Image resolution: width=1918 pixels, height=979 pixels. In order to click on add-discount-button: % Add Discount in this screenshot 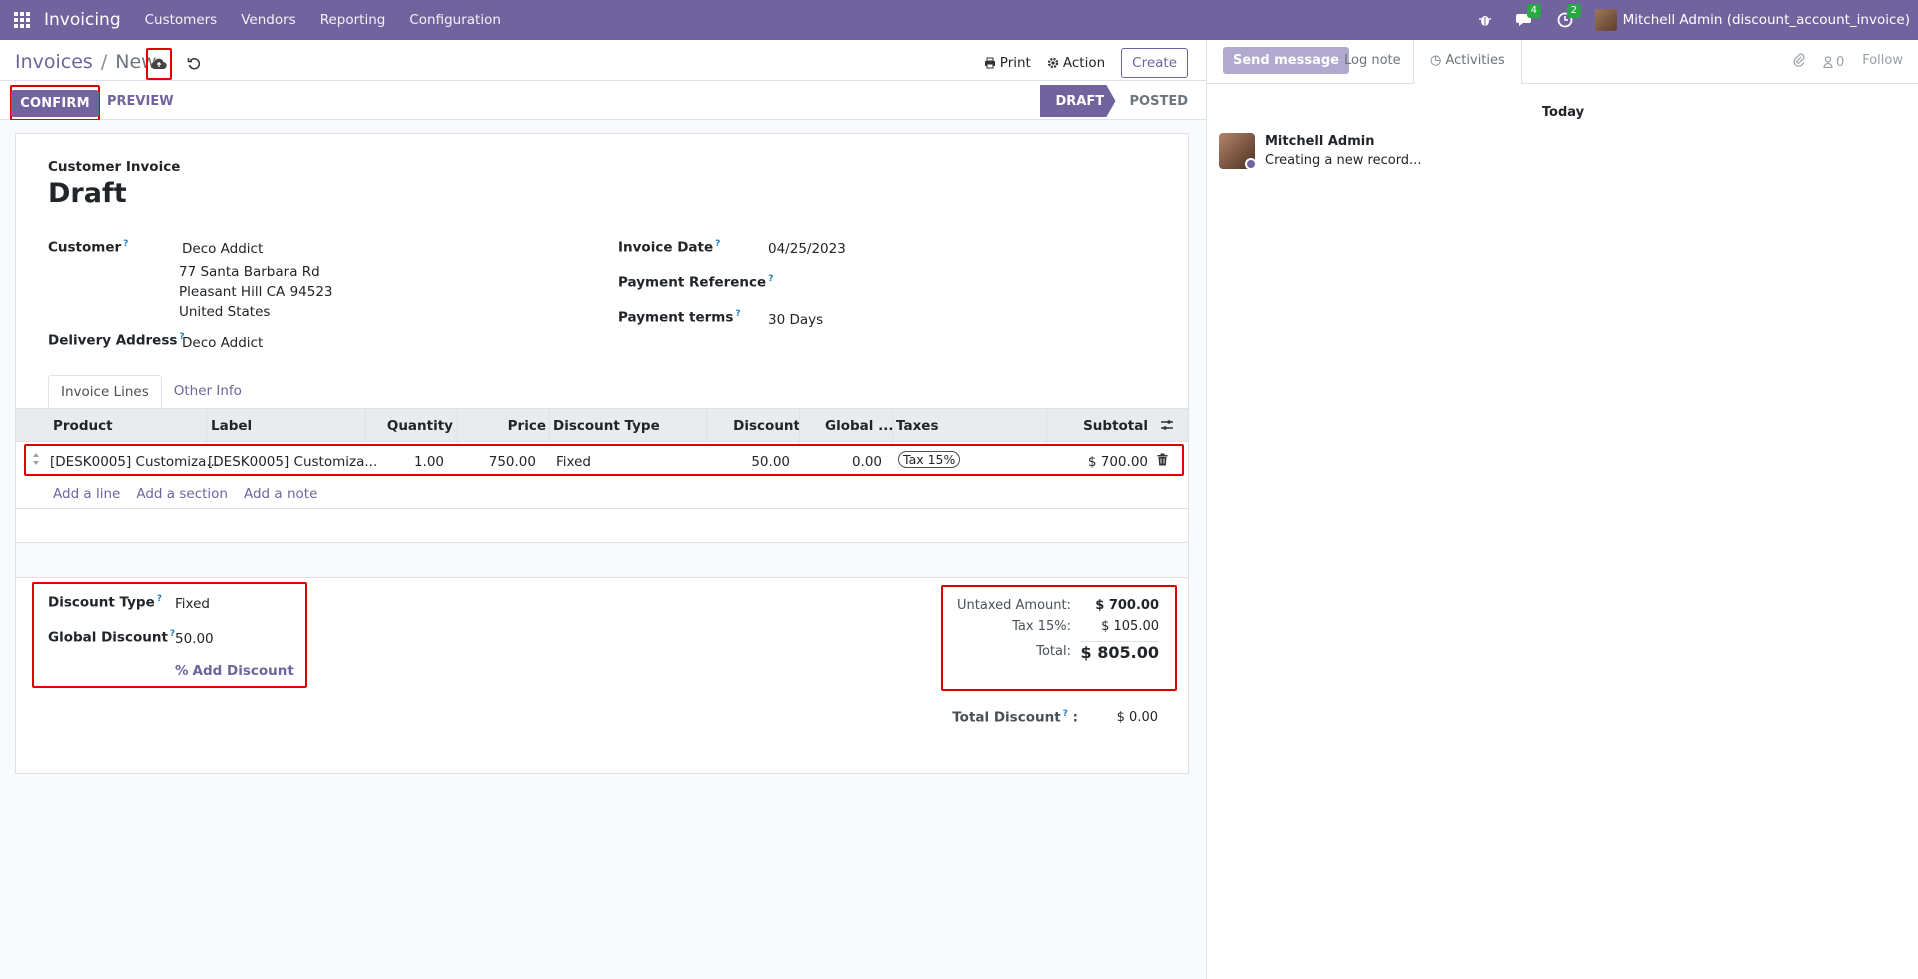, I will do `click(234, 671)`.